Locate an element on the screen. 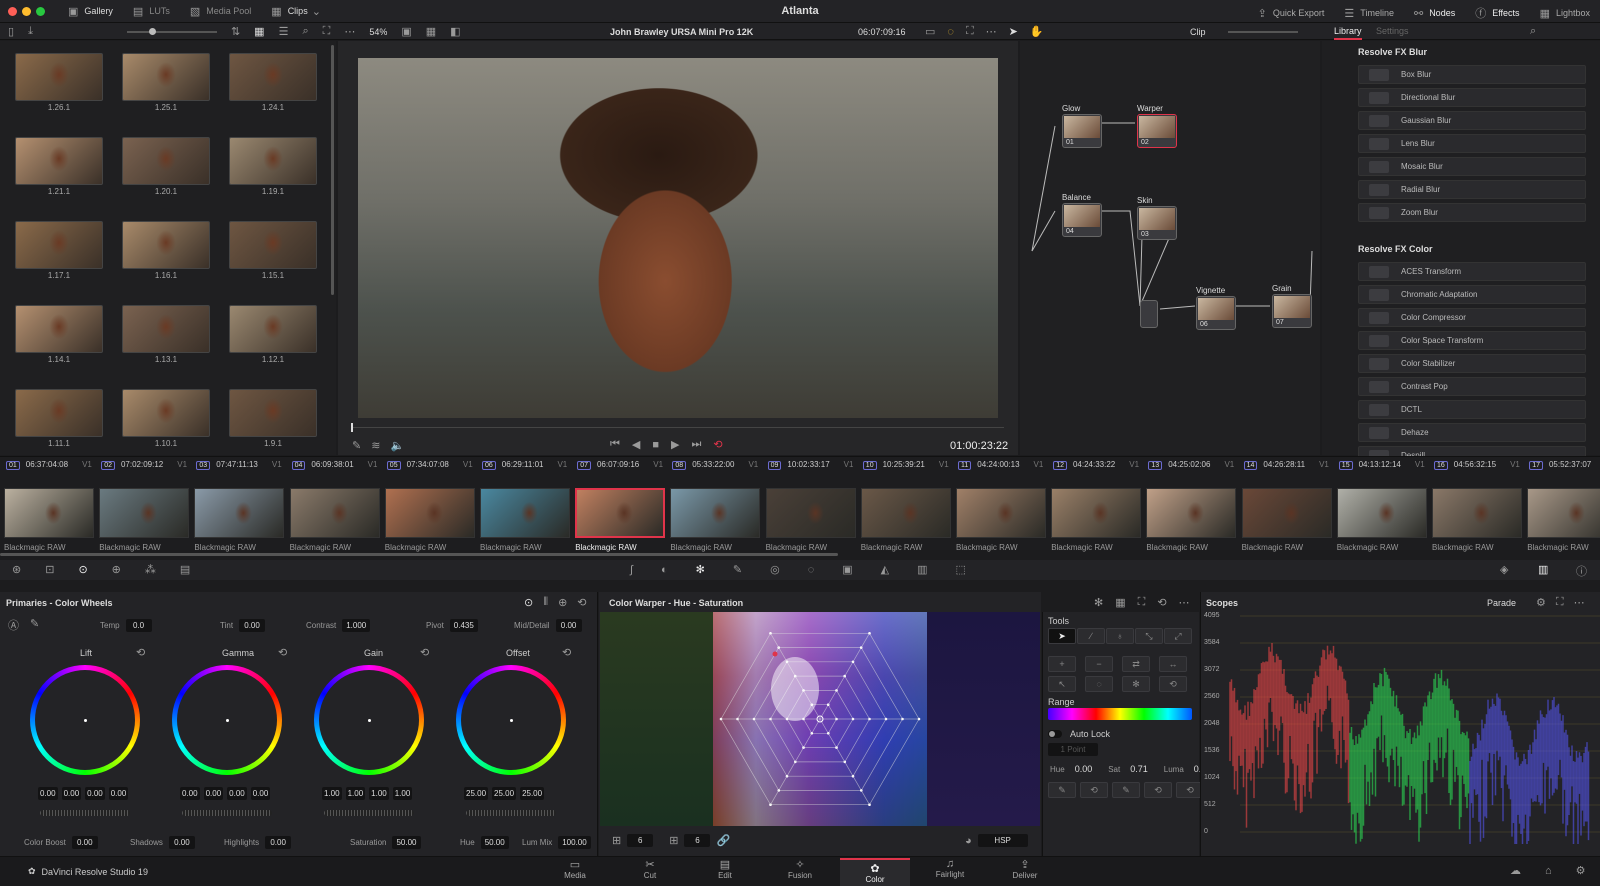  info-icon: ⓘ is located at coordinates (1581, 571).